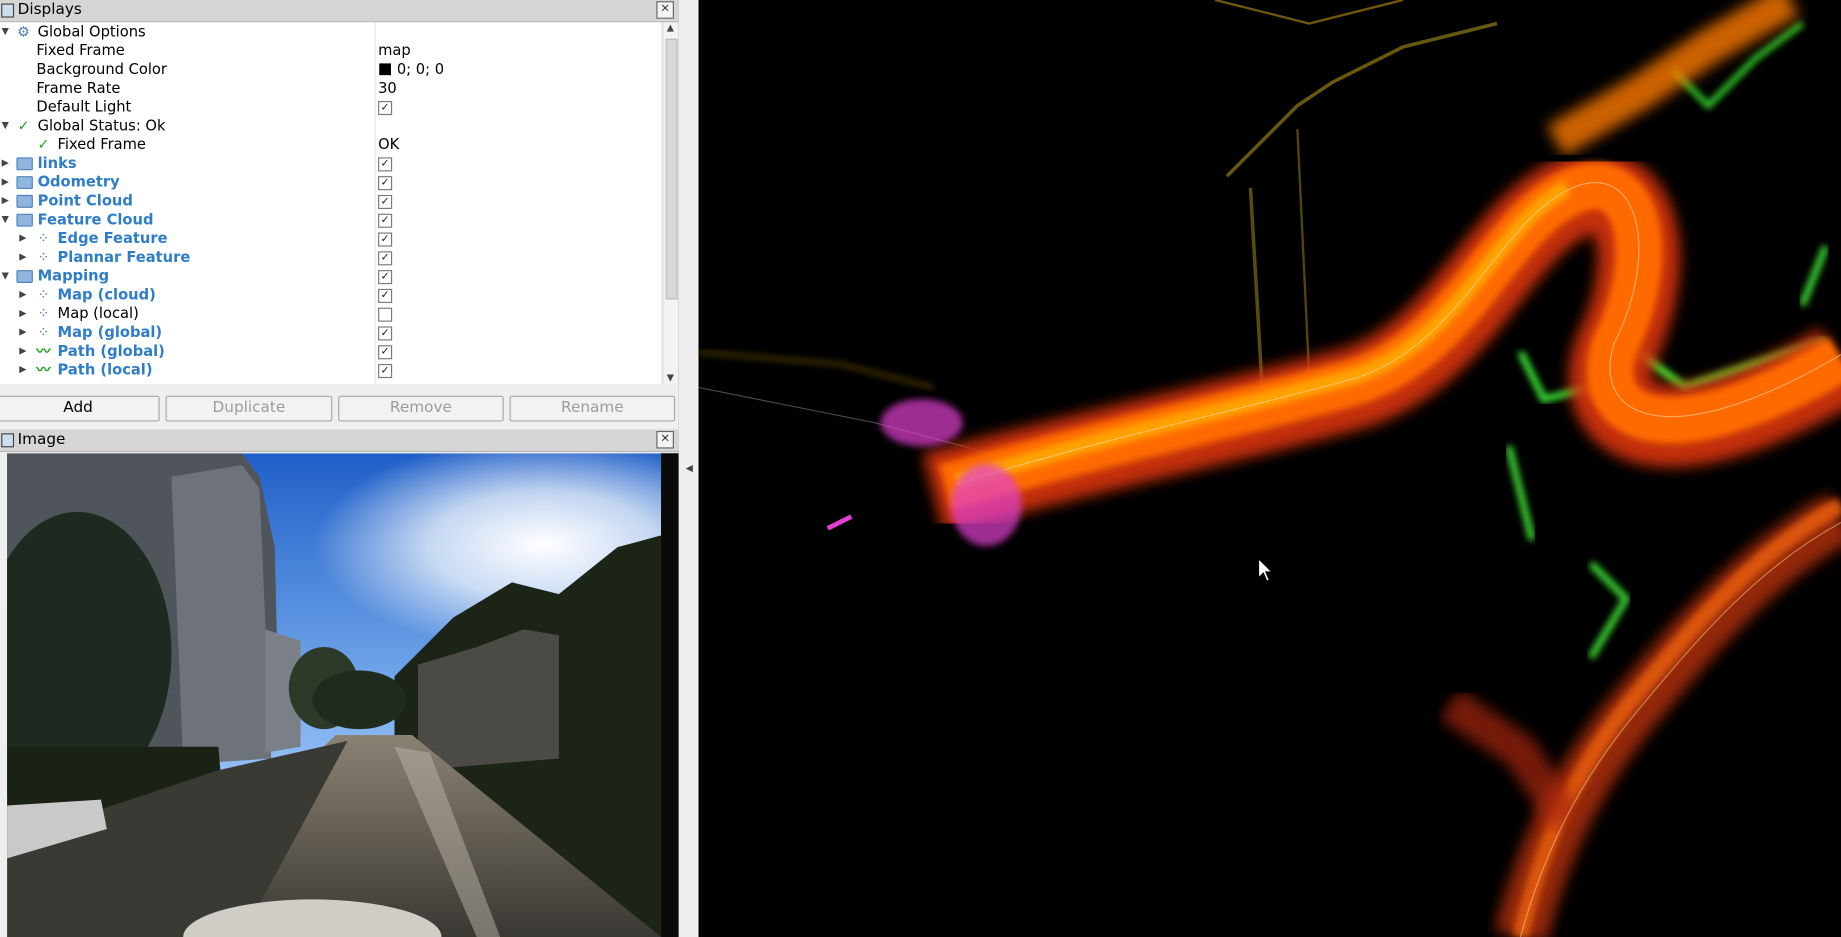  I want to click on tree-row-global-options: ▼ ⚙ Global Options, so click(330, 31).